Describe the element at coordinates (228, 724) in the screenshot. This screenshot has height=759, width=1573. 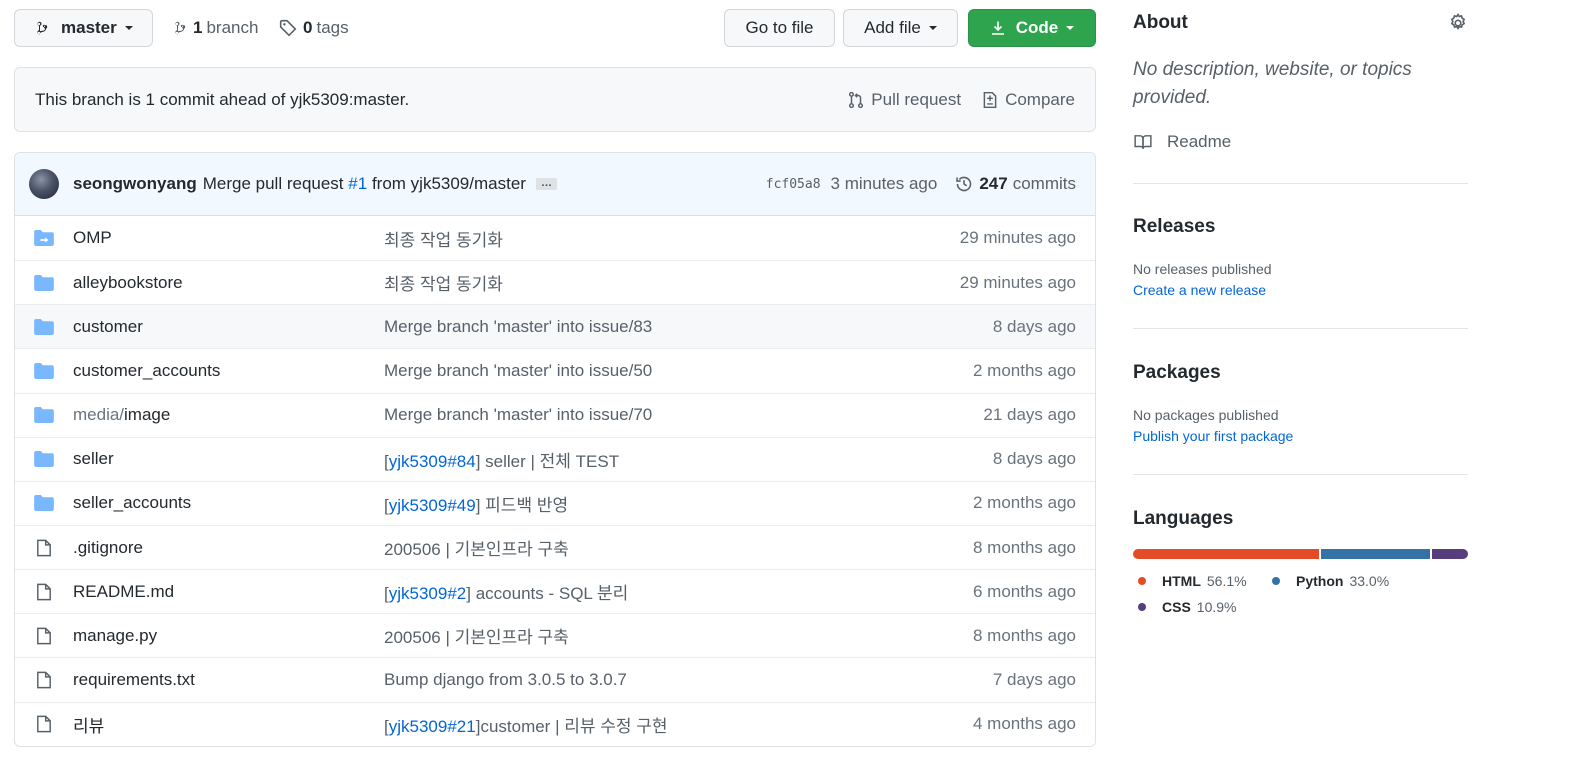
I see `file-name-link: 리뷰` at that location.